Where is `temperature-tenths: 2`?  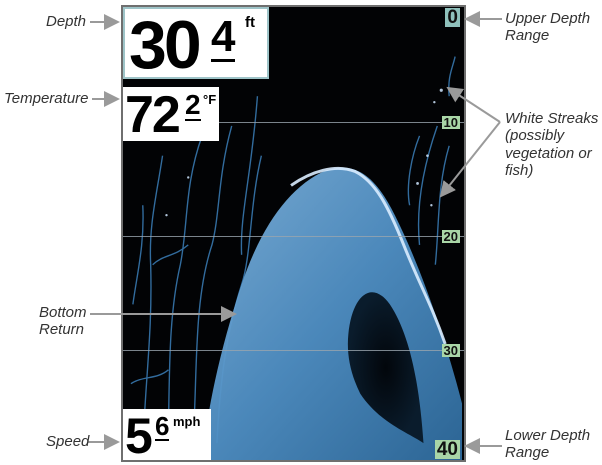 temperature-tenths: 2 is located at coordinates (193, 105).